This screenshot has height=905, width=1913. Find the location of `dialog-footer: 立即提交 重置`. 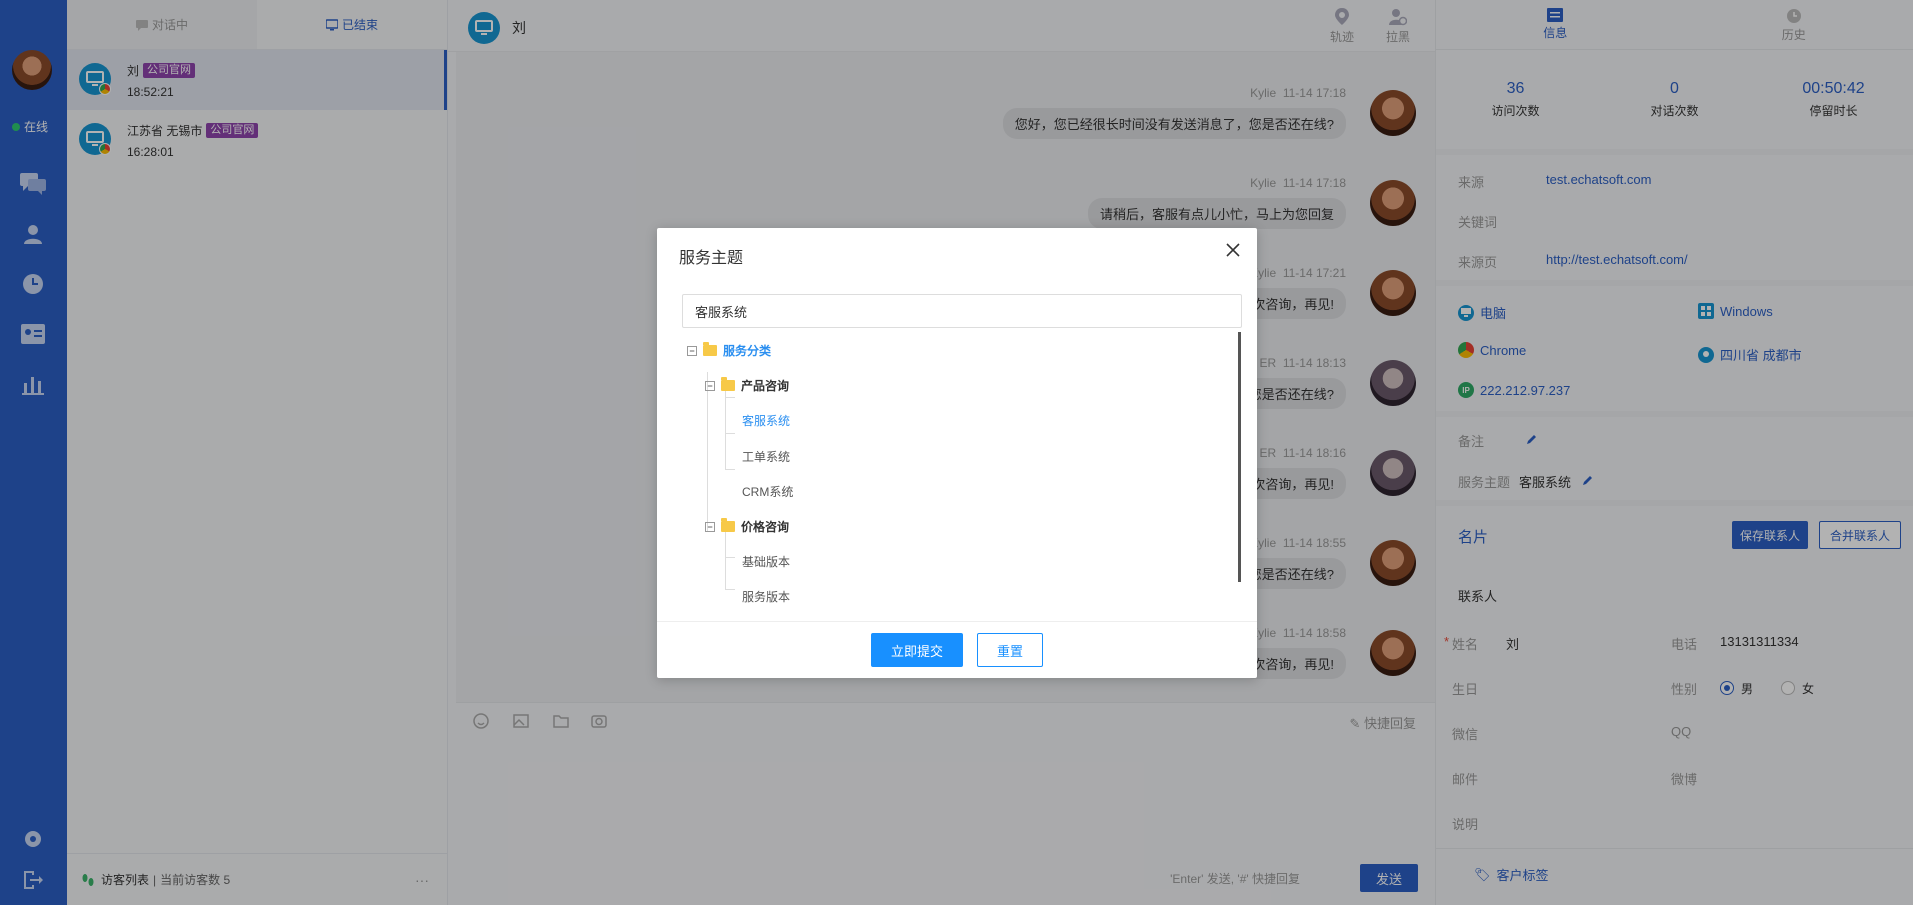

dialog-footer: 立即提交 重置 is located at coordinates (957, 649).